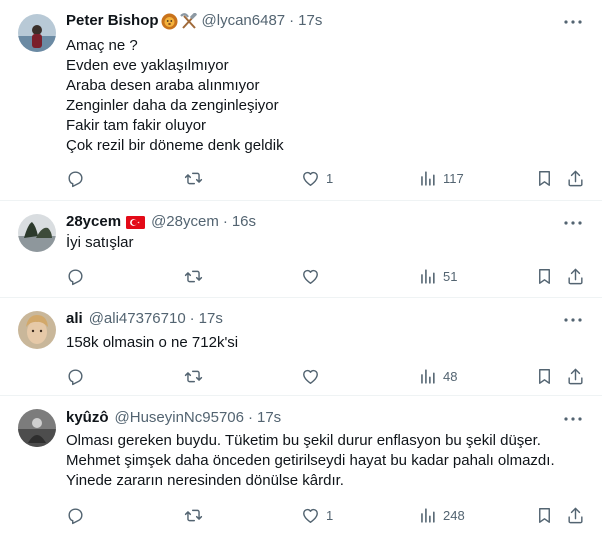 The image size is (602, 535). Describe the element at coordinates (179, 418) in the screenshot. I see `author-handle: @HuseyinNc95706` at that location.